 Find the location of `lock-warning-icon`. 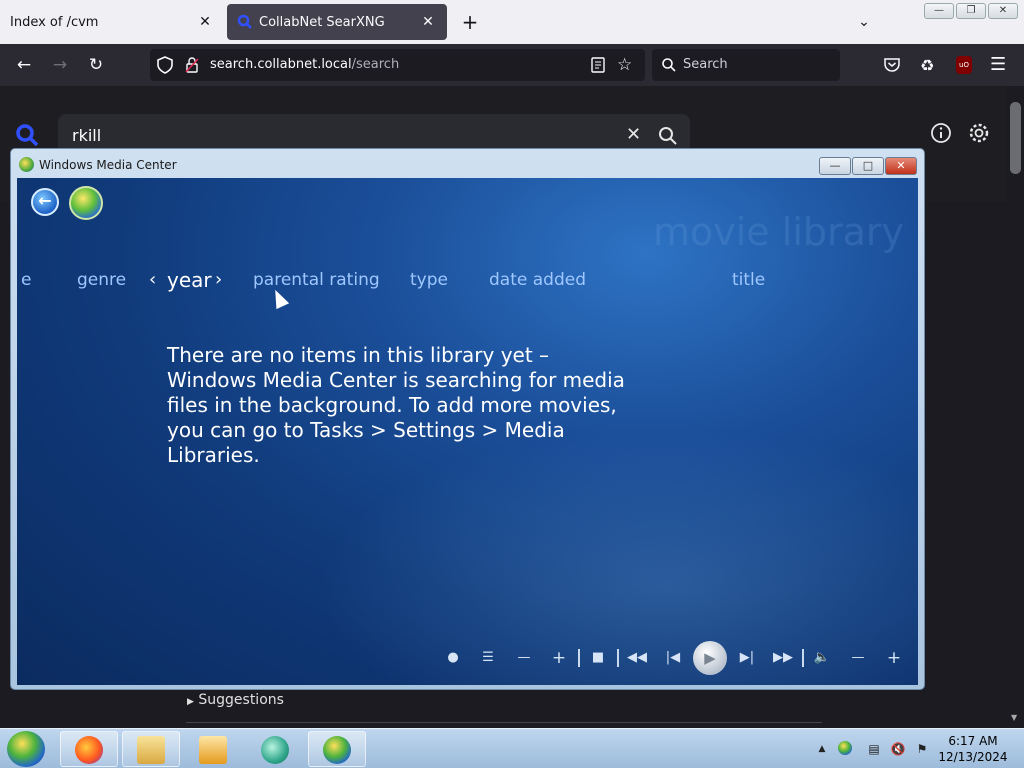

lock-warning-icon is located at coordinates (192, 67).